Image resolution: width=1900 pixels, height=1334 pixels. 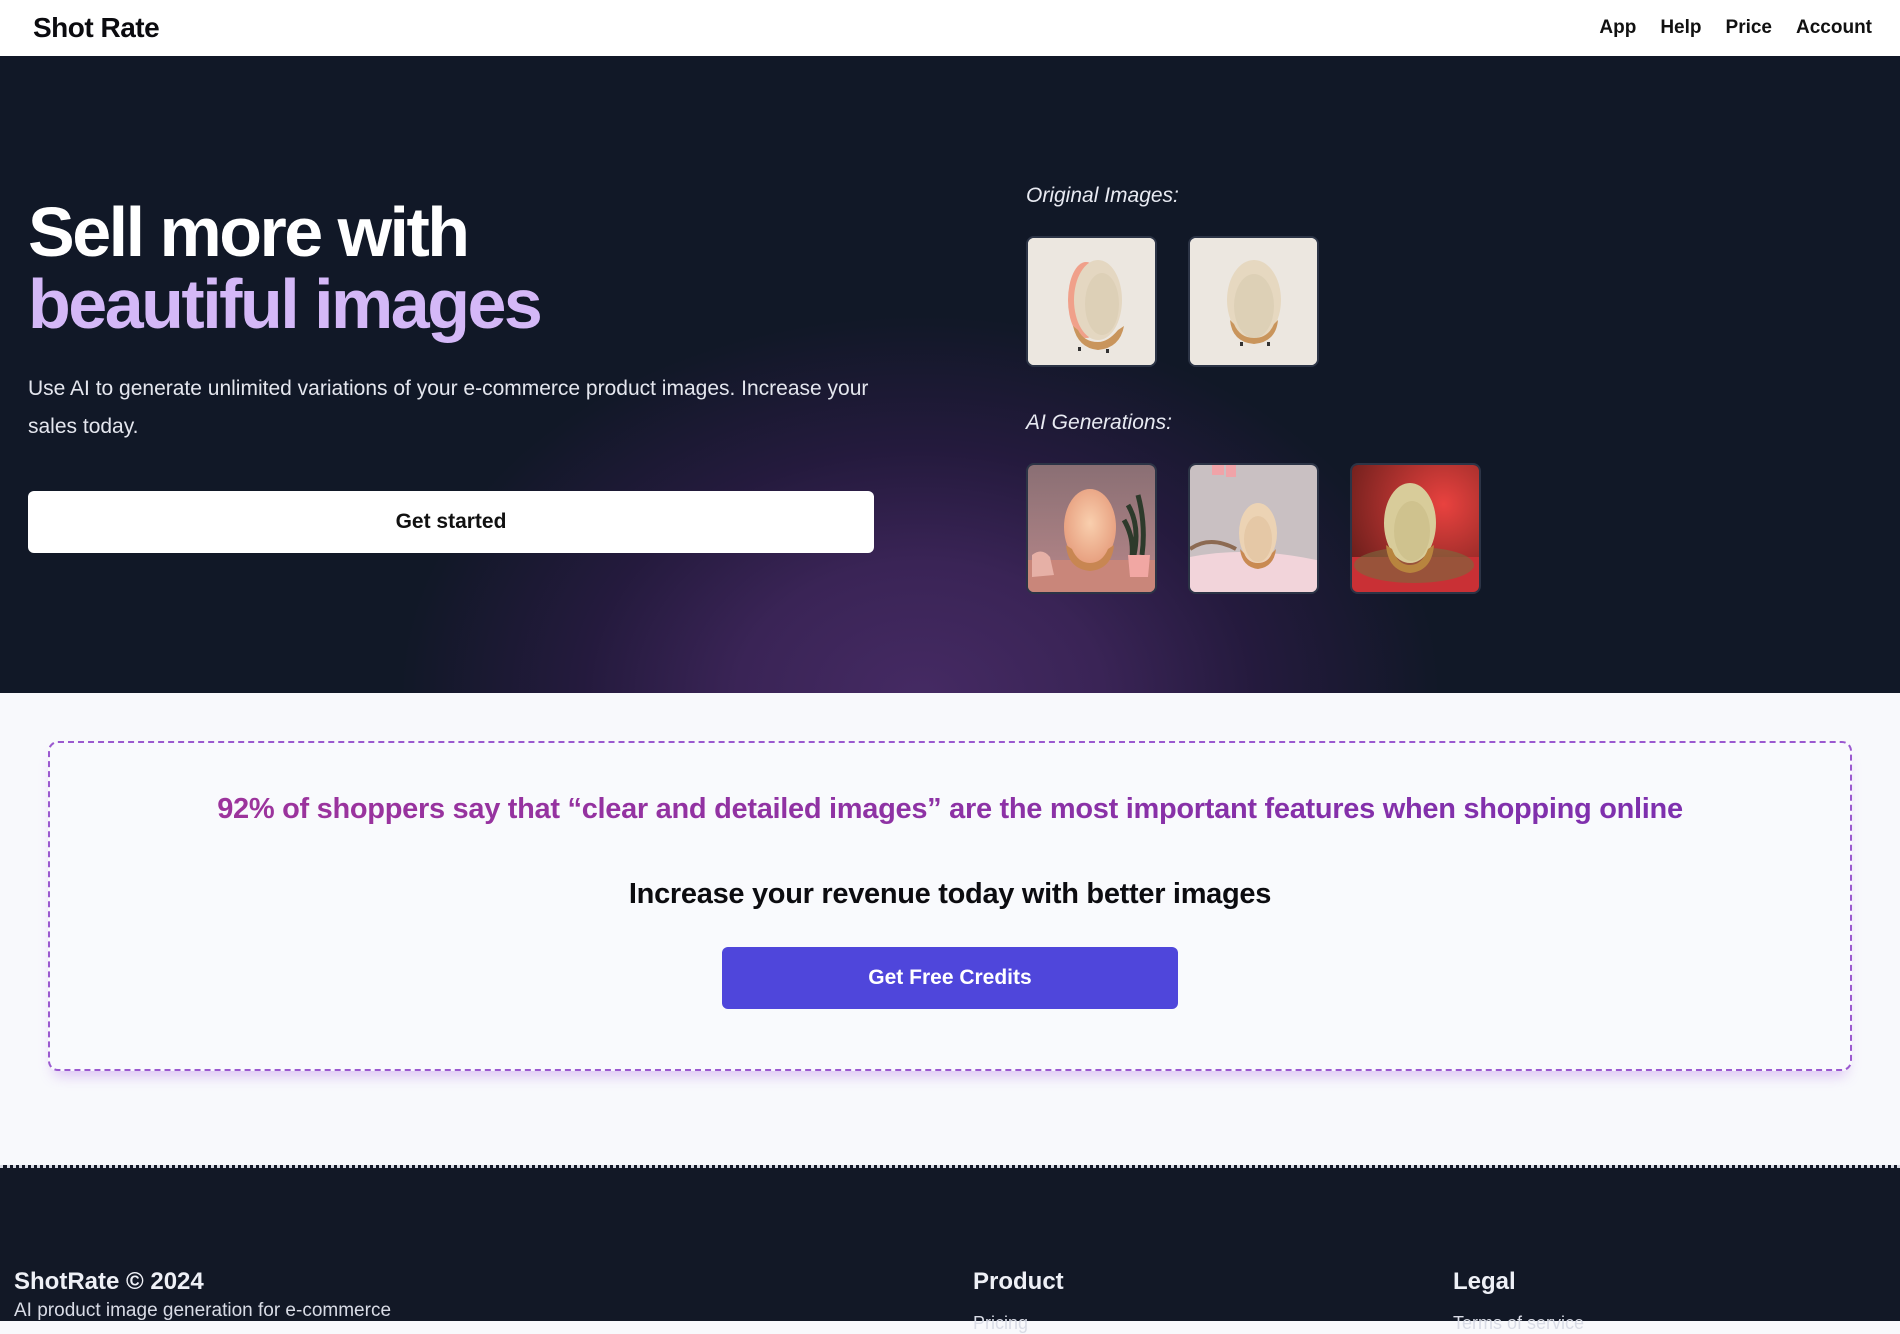 I want to click on lamp-red-studio-scene-icon, so click(x=1415, y=528).